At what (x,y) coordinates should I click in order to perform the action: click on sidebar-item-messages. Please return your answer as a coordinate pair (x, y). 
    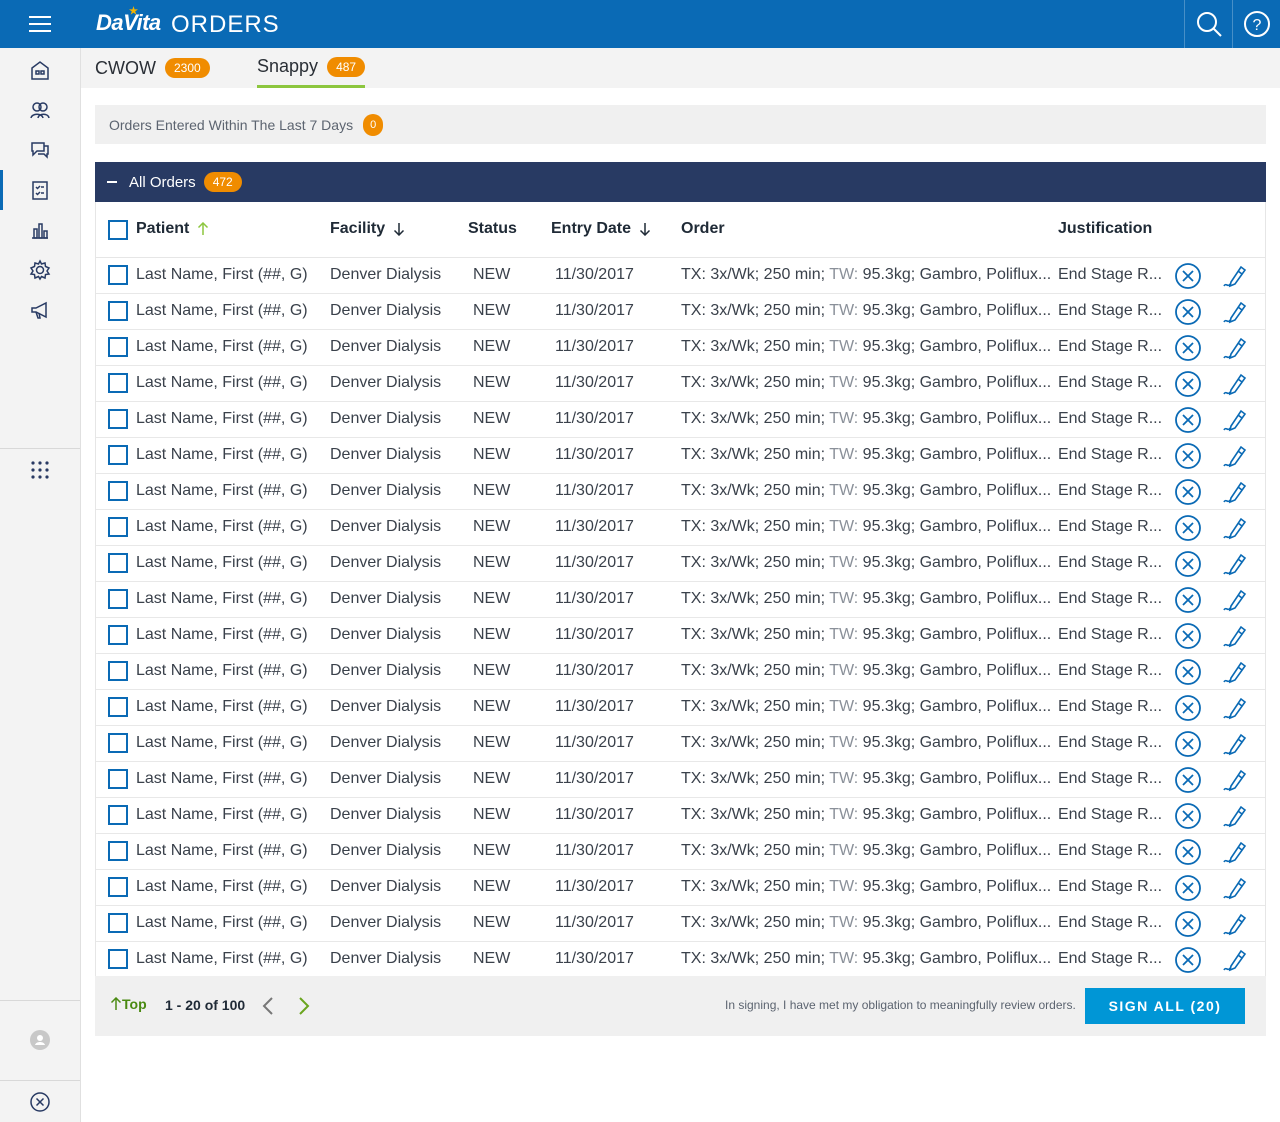
    Looking at the image, I should click on (40, 150).